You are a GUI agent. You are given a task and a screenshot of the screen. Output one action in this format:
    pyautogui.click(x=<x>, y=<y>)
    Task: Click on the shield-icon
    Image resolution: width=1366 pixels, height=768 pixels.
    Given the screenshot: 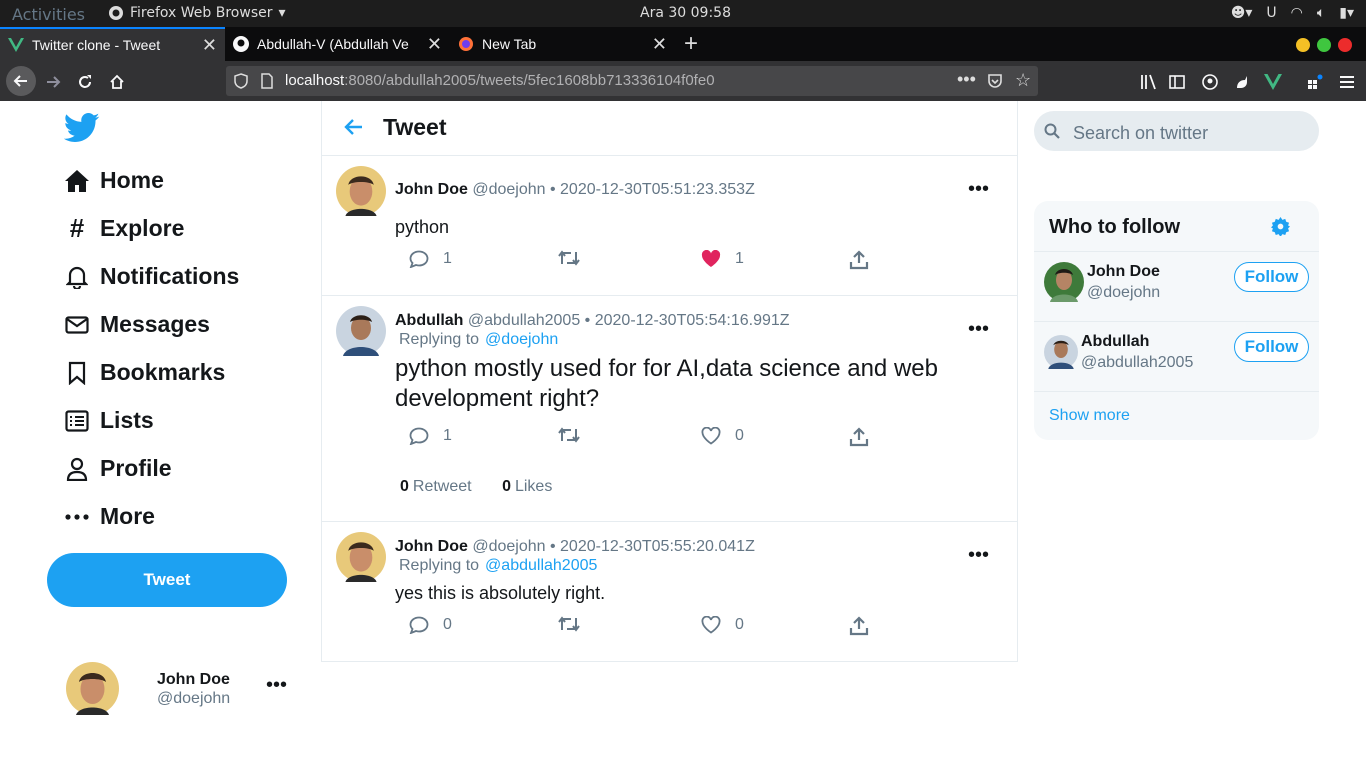 What is the action you would take?
    pyautogui.click(x=241, y=81)
    